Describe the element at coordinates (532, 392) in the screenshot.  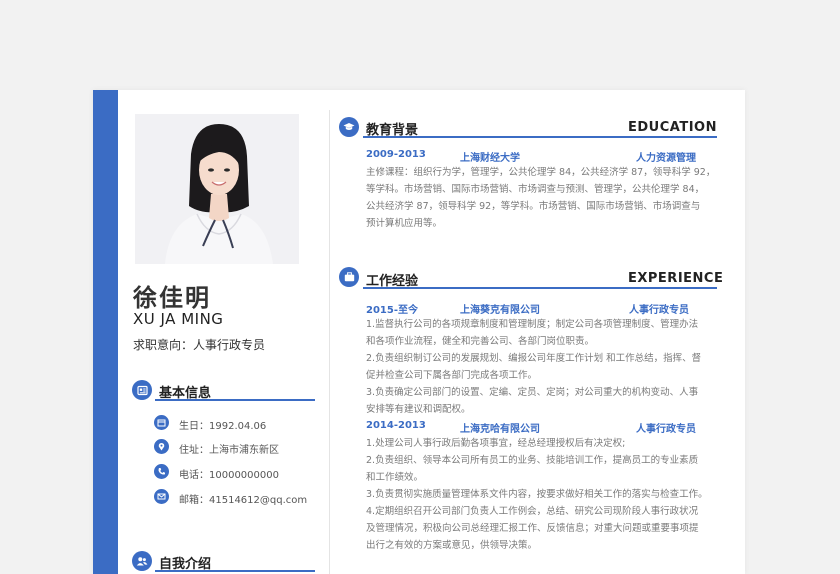
I see `job-line: 3.负责确定公司部门的设置、定编、定员、定岗；对公司重大的机构变动、人事` at that location.